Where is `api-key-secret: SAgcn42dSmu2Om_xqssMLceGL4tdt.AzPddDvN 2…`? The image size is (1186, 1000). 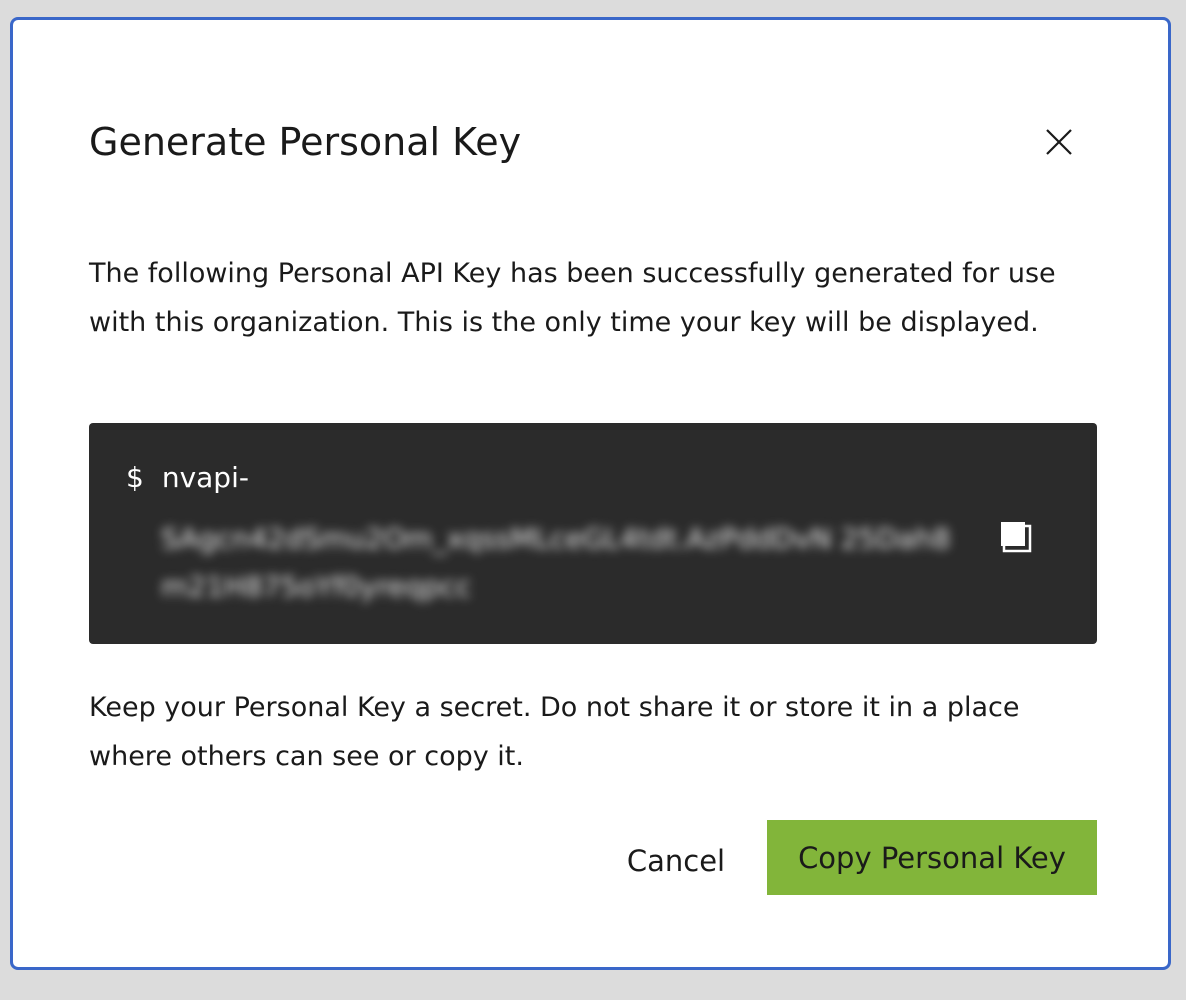
api-key-secret: SAgcn42dSmu2Om_xqssMLceGL4tdt.AzPddDvN 2… is located at coordinates (556, 562).